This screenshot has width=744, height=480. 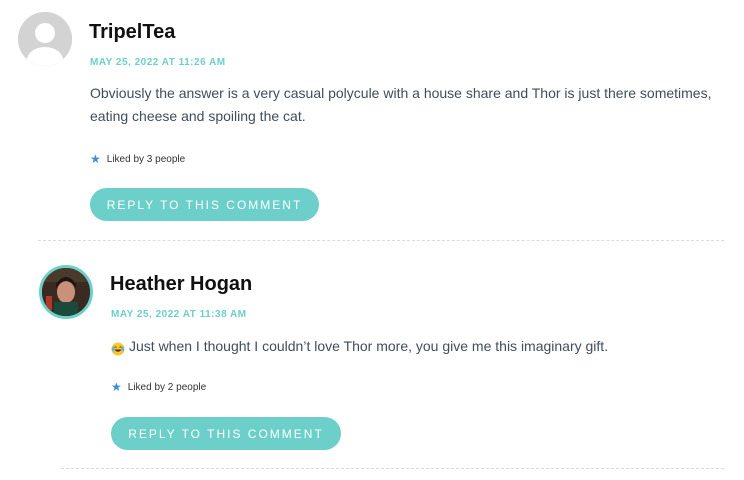 I want to click on likes-count: Liked by 3 people, so click(x=146, y=159).